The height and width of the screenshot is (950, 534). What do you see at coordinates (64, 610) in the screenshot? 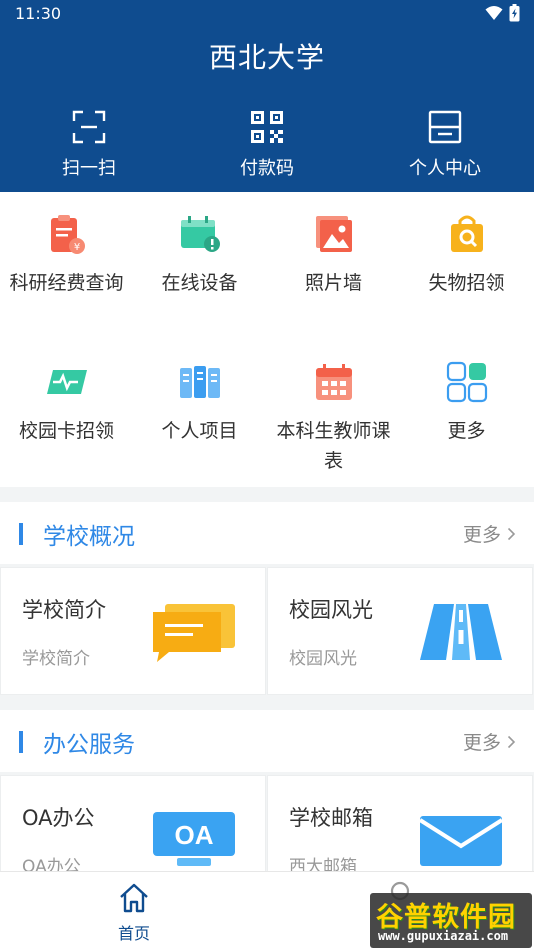
I see `card-title: 学校简介` at bounding box center [64, 610].